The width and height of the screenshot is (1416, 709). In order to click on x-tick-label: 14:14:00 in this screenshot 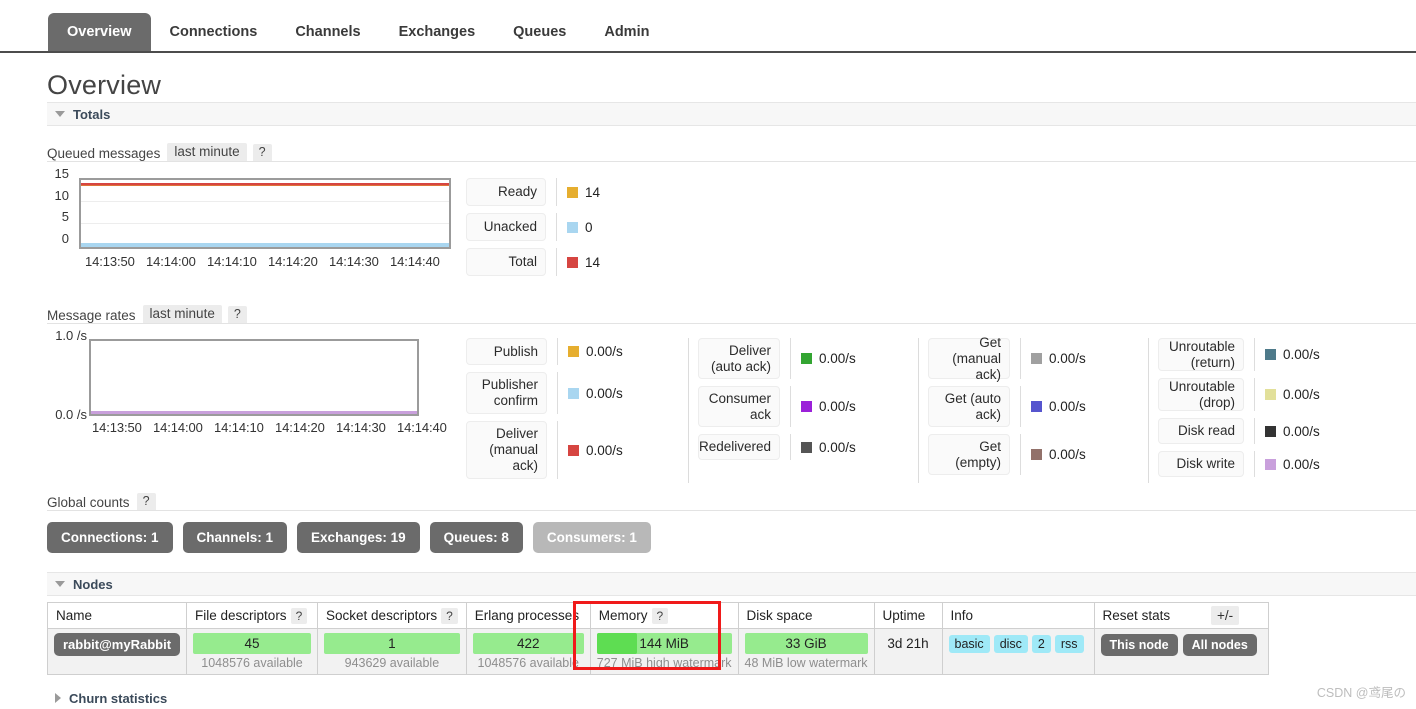, I will do `click(178, 427)`.